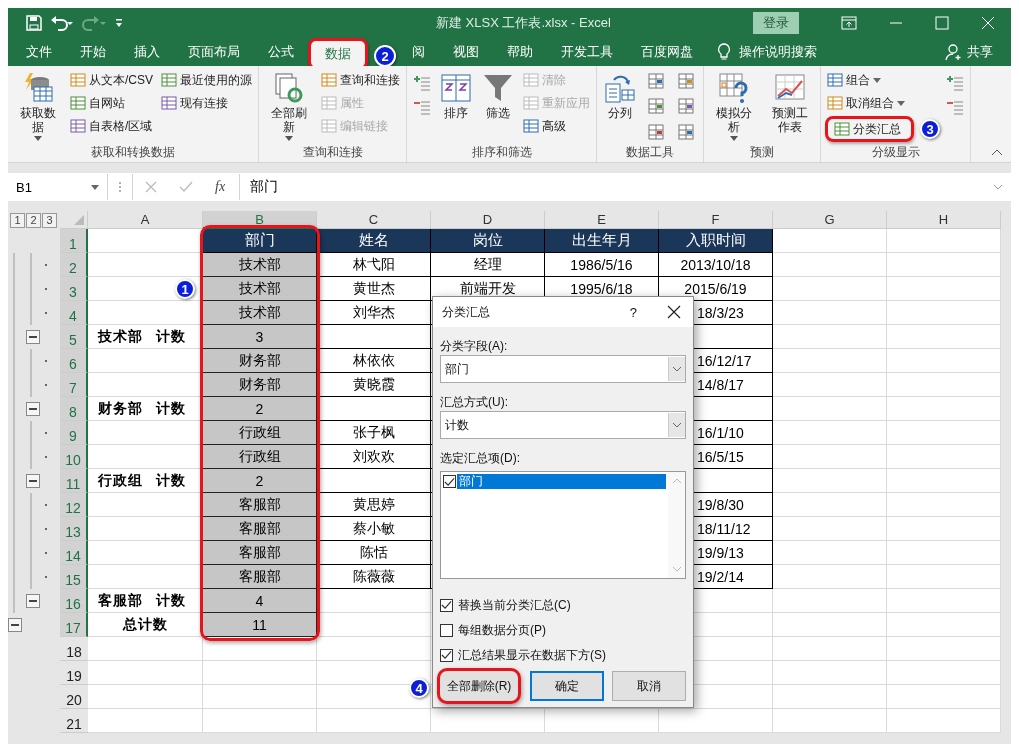 The width and height of the screenshot is (1019, 752). What do you see at coordinates (866, 103) in the screenshot?
I see `ribbon-button: 取消组合` at bounding box center [866, 103].